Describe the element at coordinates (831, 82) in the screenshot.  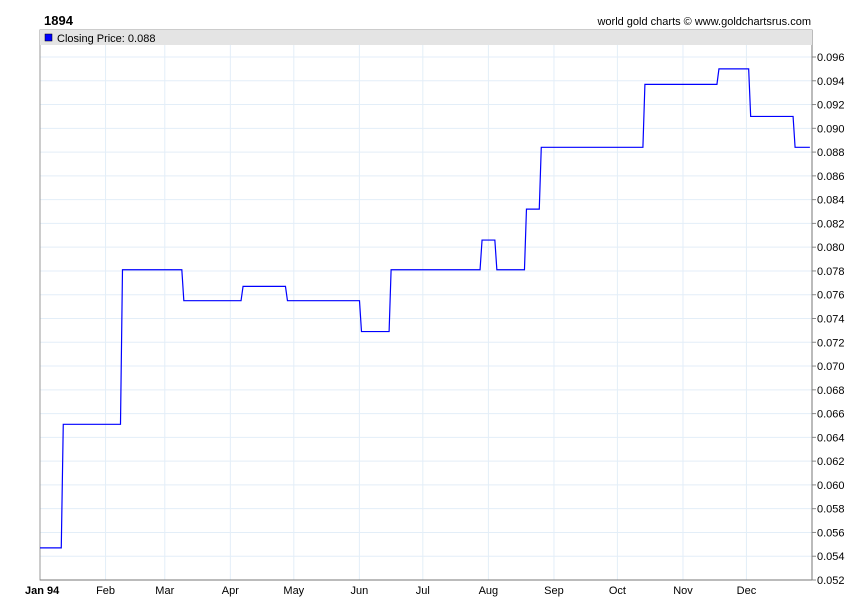
I see `y-tick-label: 0.094` at that location.